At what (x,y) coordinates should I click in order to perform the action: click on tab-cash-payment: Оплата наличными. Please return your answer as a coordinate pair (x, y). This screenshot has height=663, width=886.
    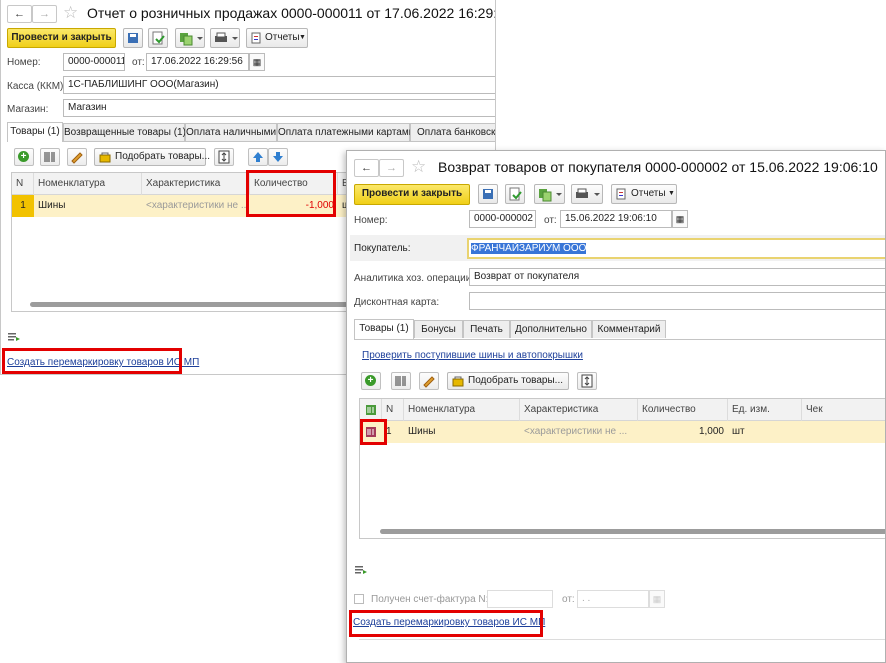
    Looking at the image, I should click on (231, 132).